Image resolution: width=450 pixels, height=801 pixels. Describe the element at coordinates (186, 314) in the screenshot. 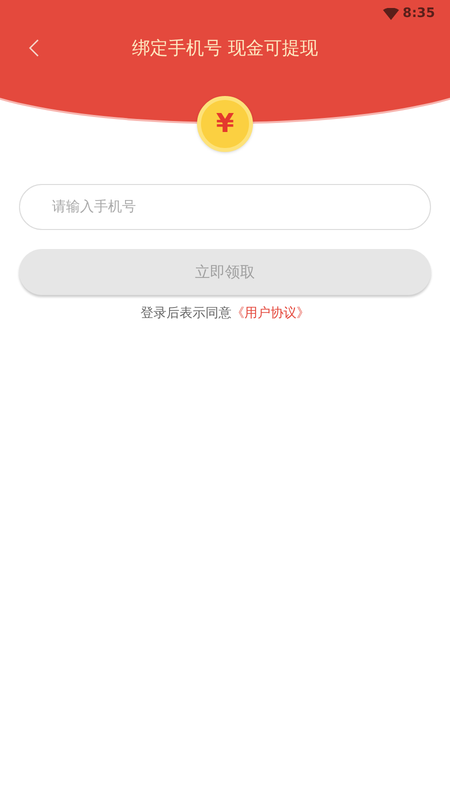

I see `agreement-text: 登录后表示同意` at that location.